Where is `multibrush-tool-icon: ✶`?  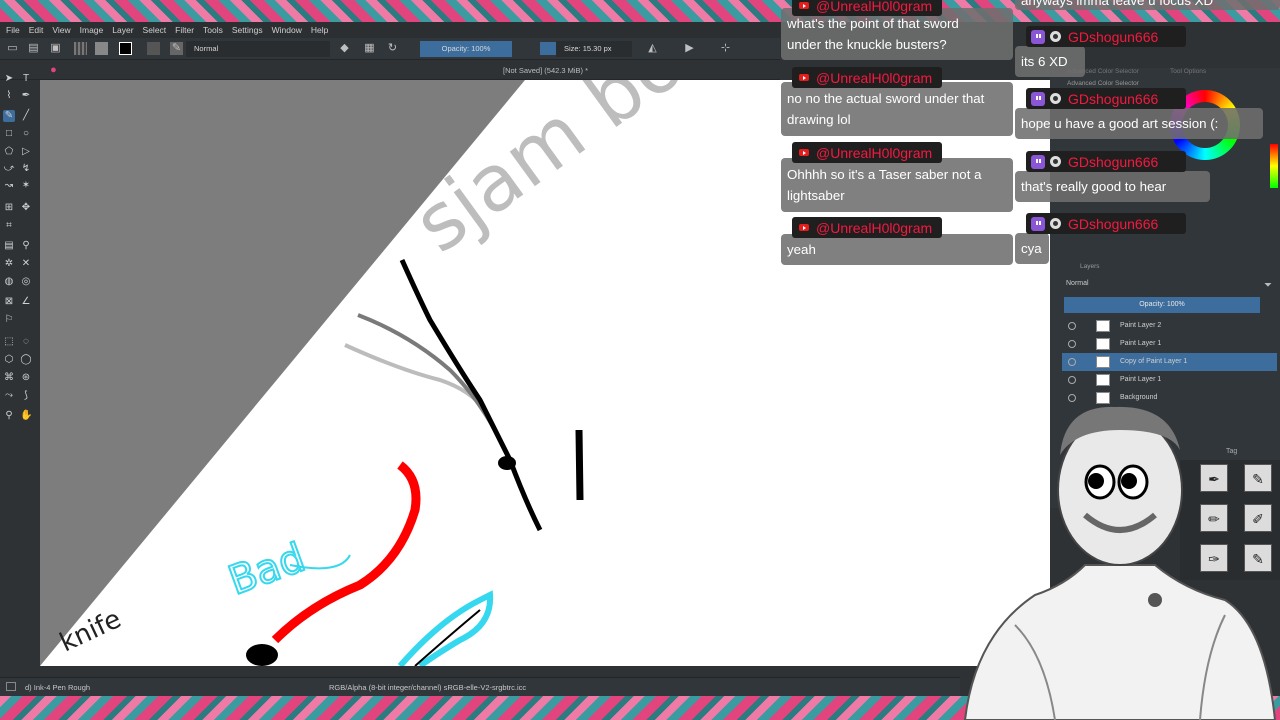
multibrush-tool-icon: ✶ is located at coordinates (26, 186).